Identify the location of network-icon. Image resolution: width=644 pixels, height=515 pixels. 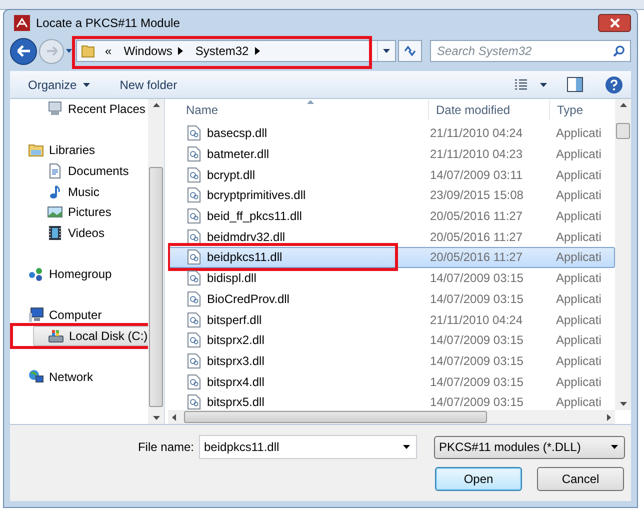
(36, 377).